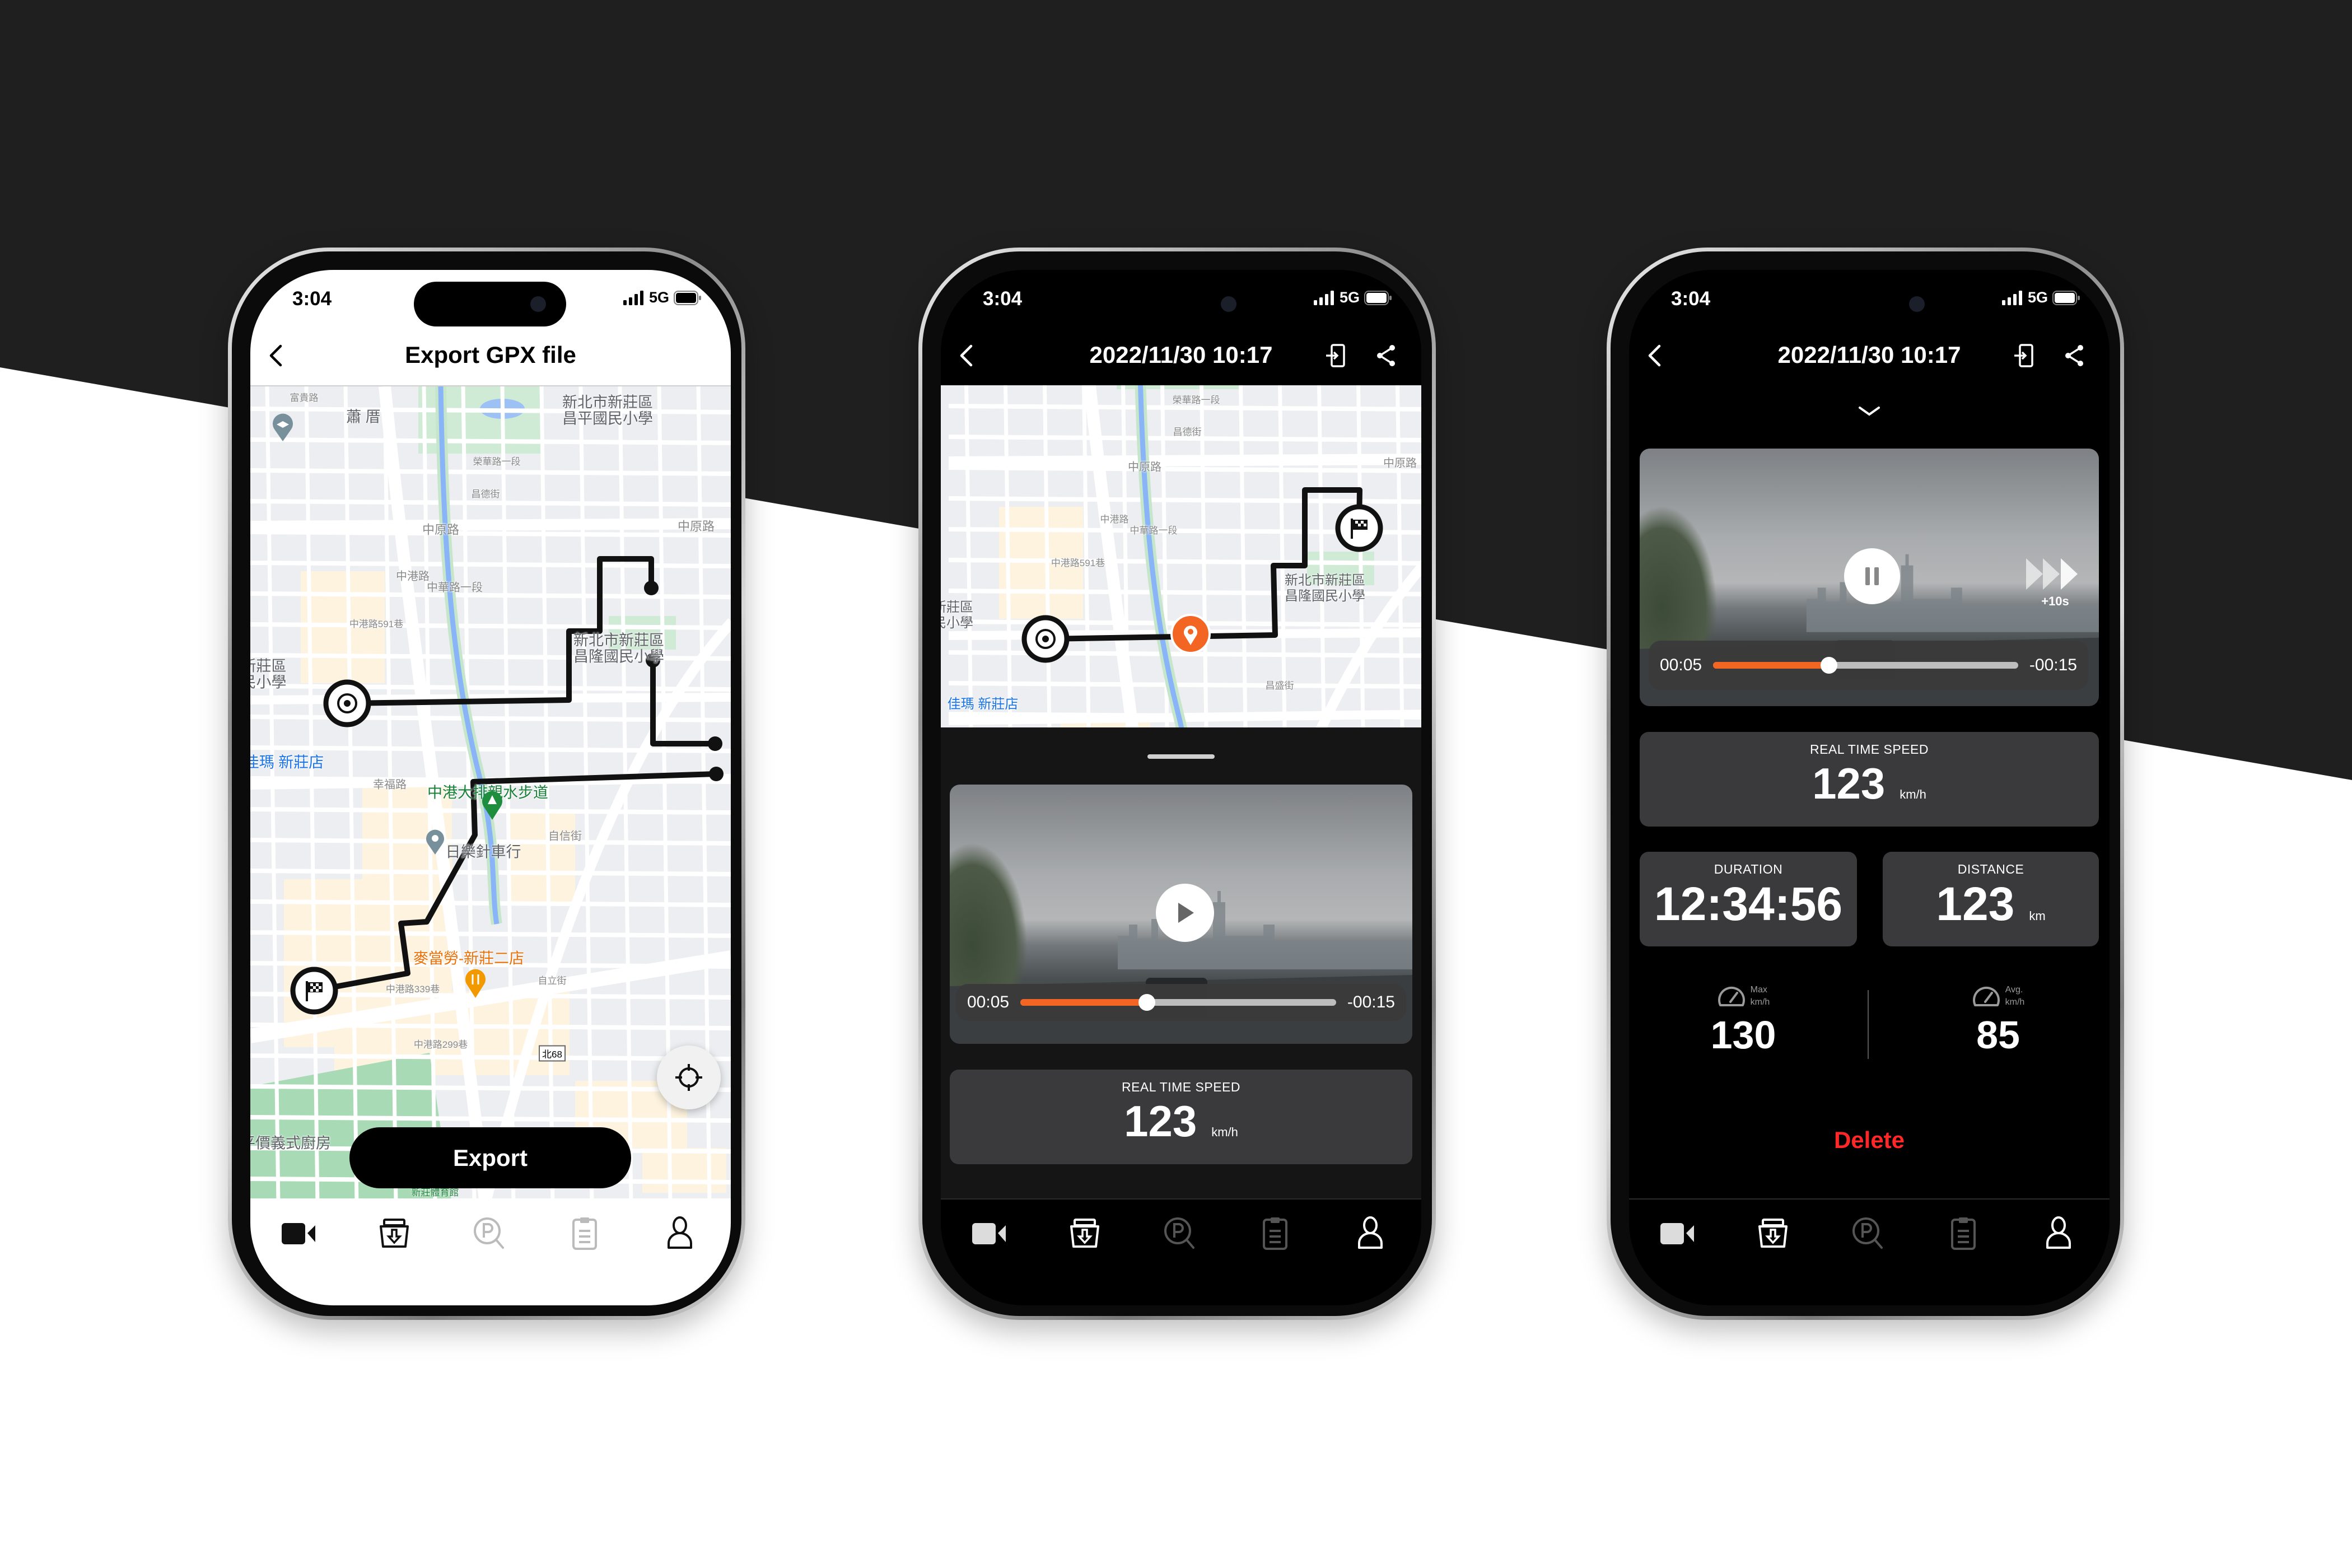 Image resolution: width=2352 pixels, height=1568 pixels. What do you see at coordinates (490, 1158) in the screenshot?
I see `export-button: Export` at bounding box center [490, 1158].